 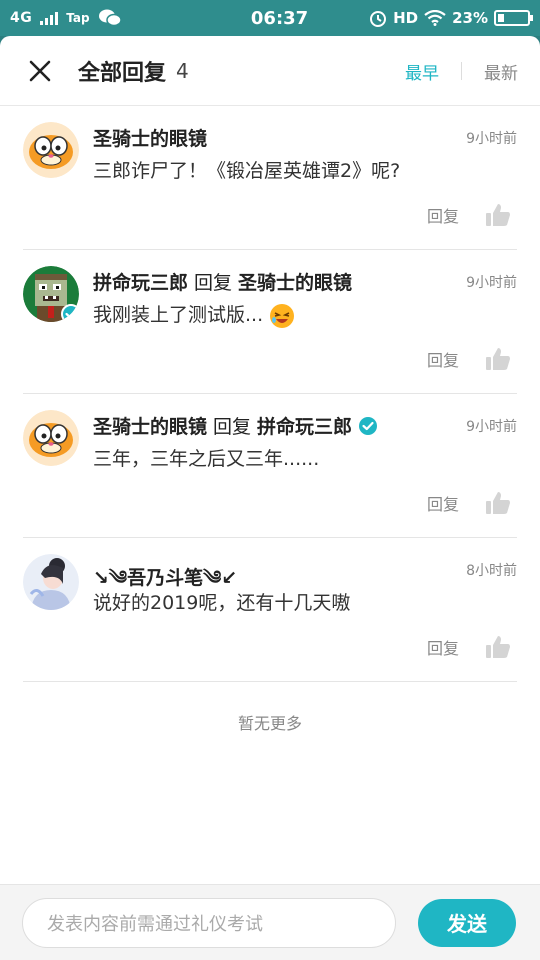 I want to click on sort-earliest-tab: 最早, so click(x=422, y=71).